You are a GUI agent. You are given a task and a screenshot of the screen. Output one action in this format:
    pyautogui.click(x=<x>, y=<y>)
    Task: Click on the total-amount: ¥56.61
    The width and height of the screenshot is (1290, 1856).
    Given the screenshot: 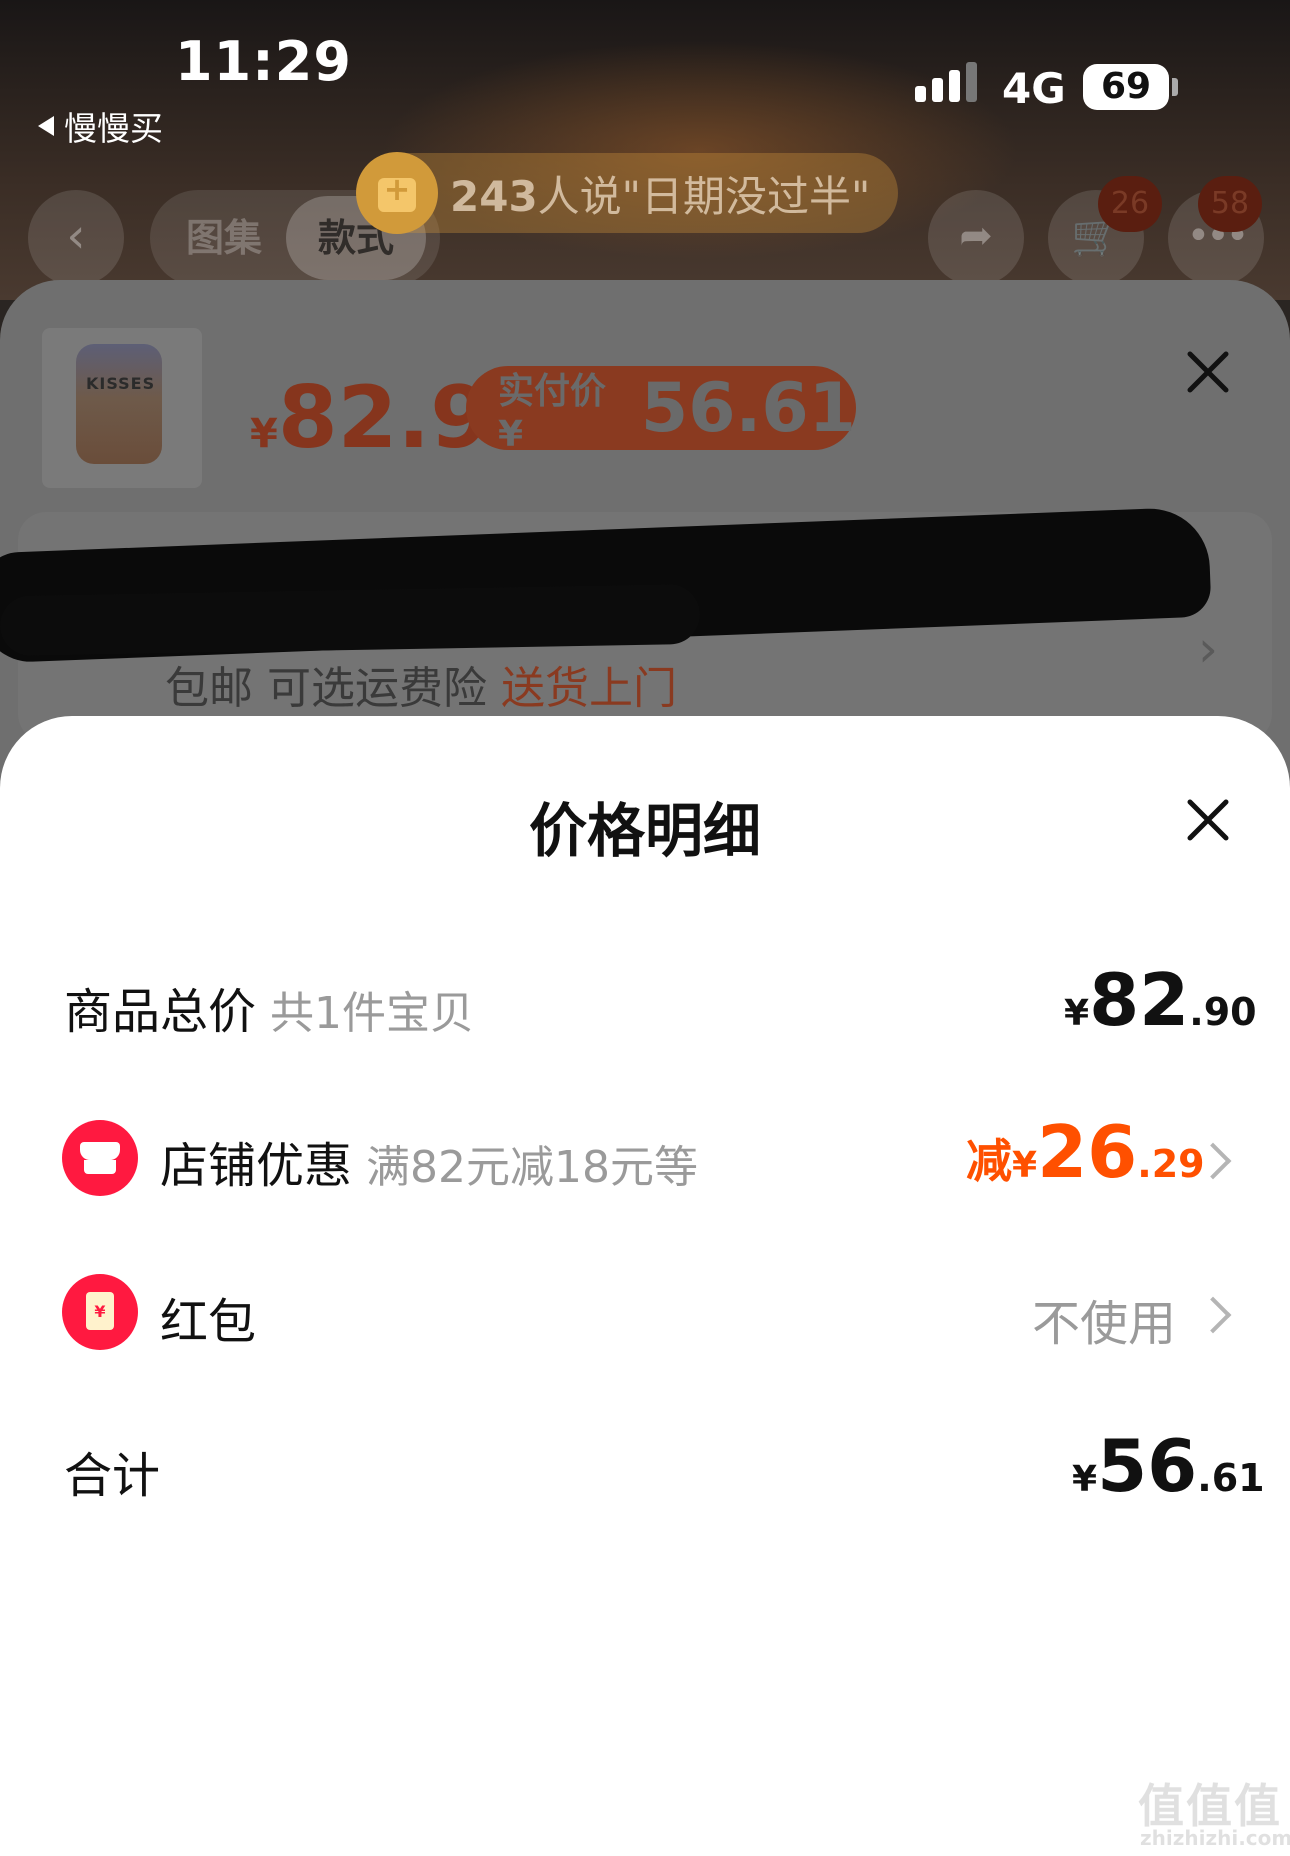 What is the action you would take?
    pyautogui.click(x=1168, y=1466)
    